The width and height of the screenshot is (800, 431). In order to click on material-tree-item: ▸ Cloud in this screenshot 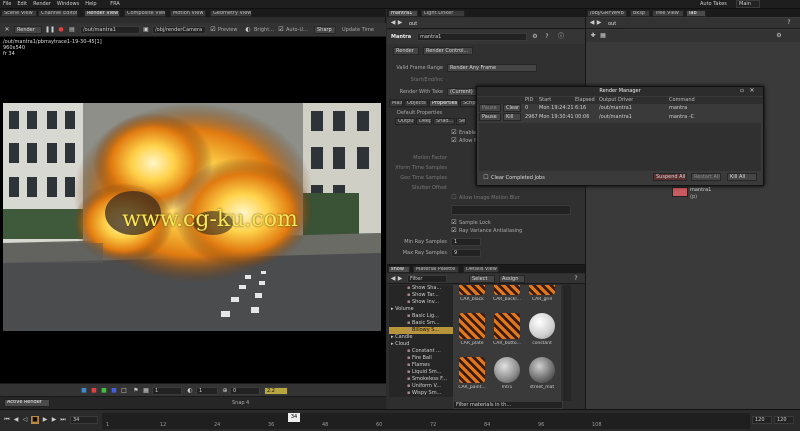, I will do `click(421, 344)`.